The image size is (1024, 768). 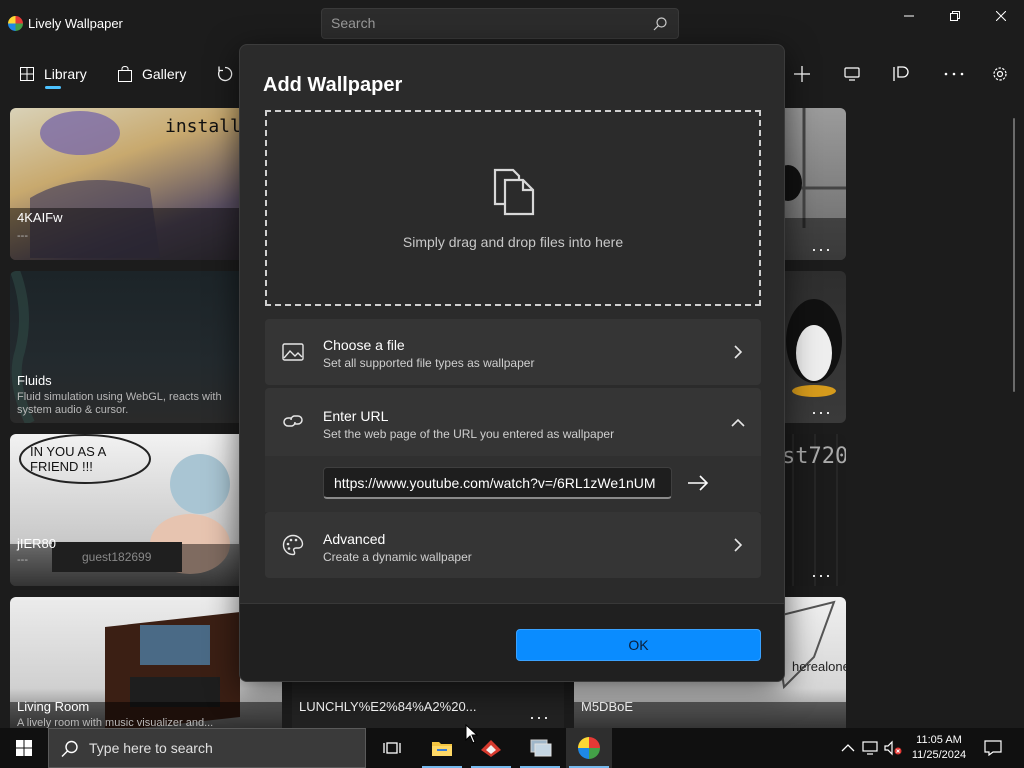 I want to click on settings-button, so click(x=1000, y=74).